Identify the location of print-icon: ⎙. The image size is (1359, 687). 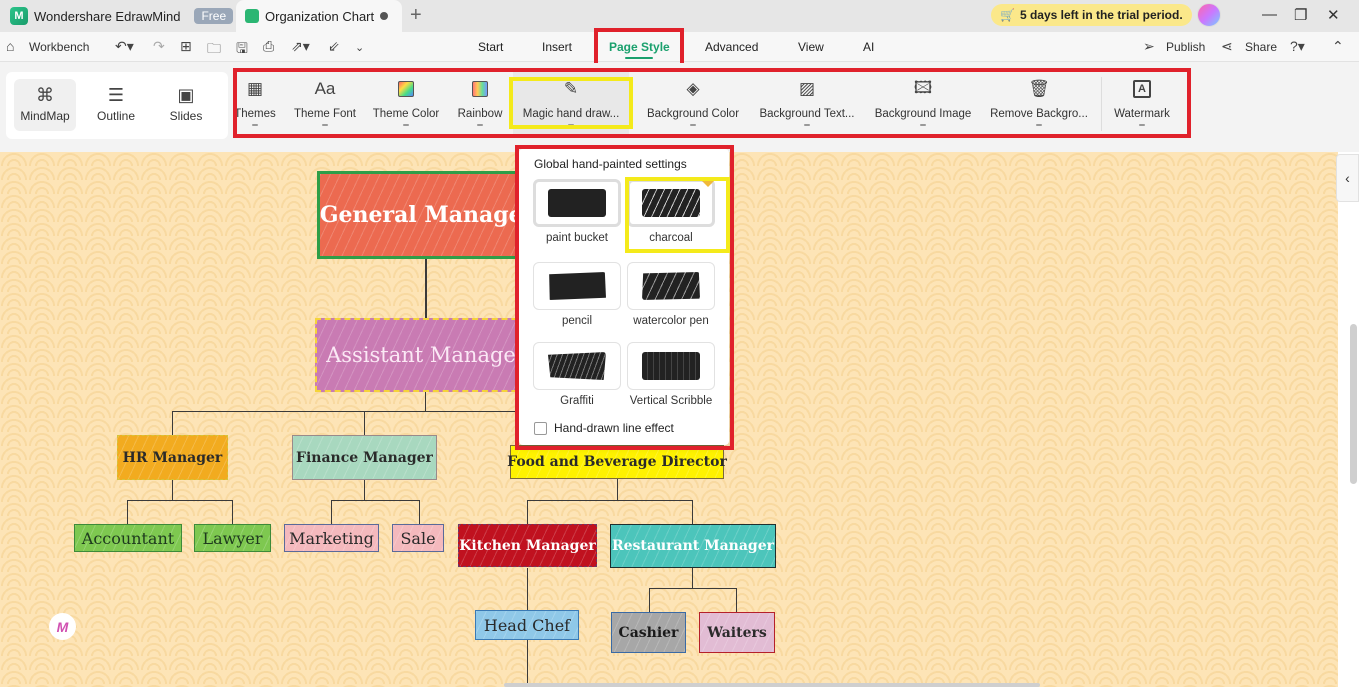
(268, 46).